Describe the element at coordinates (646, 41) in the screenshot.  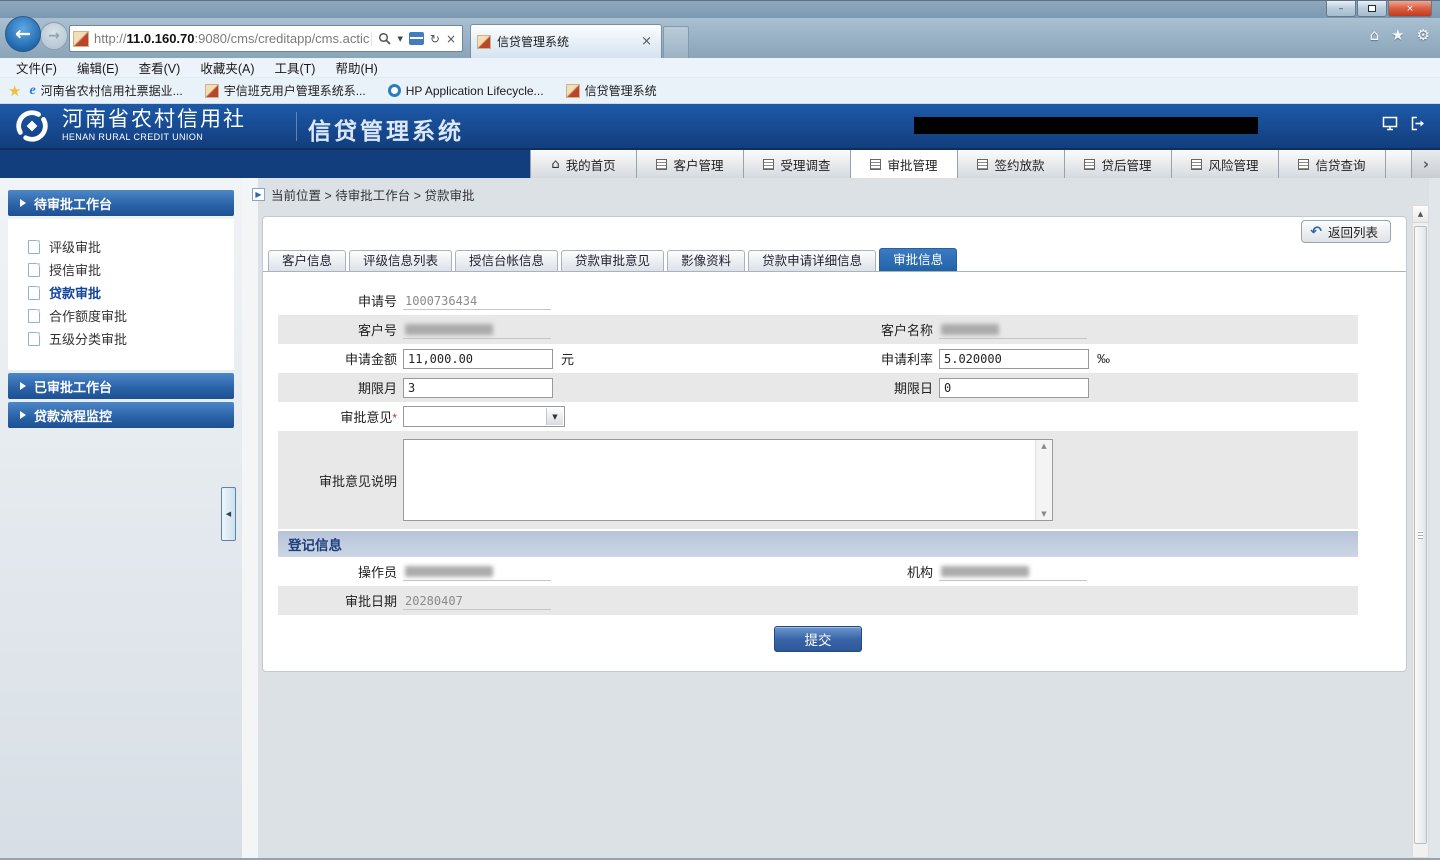
I see `tab-close-icon: ×` at that location.